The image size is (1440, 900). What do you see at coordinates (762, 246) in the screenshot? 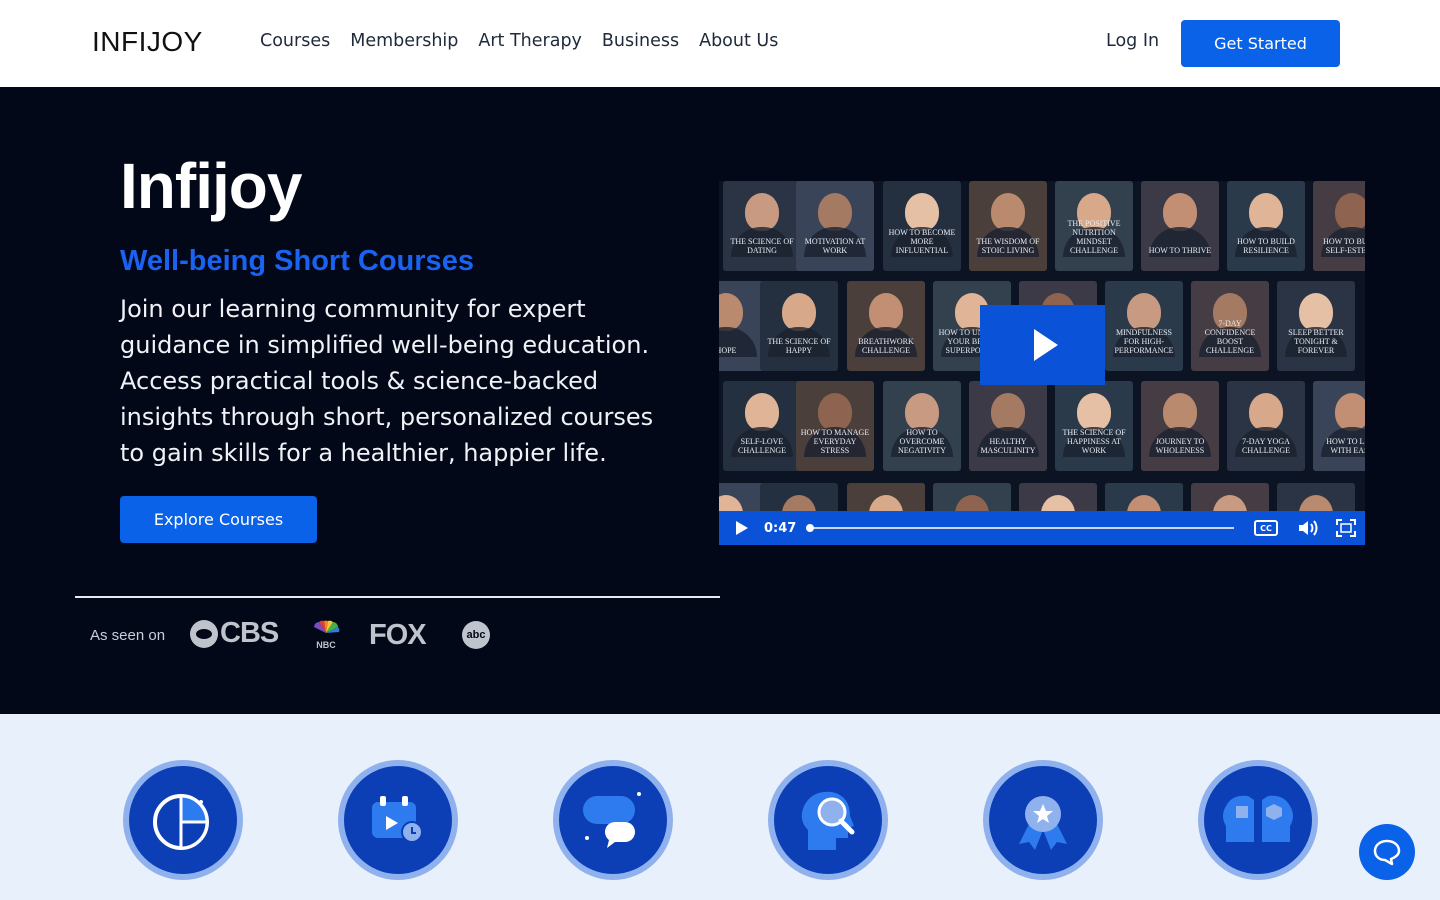
I see `course-thumbnail-title: The Science of Dating` at bounding box center [762, 246].